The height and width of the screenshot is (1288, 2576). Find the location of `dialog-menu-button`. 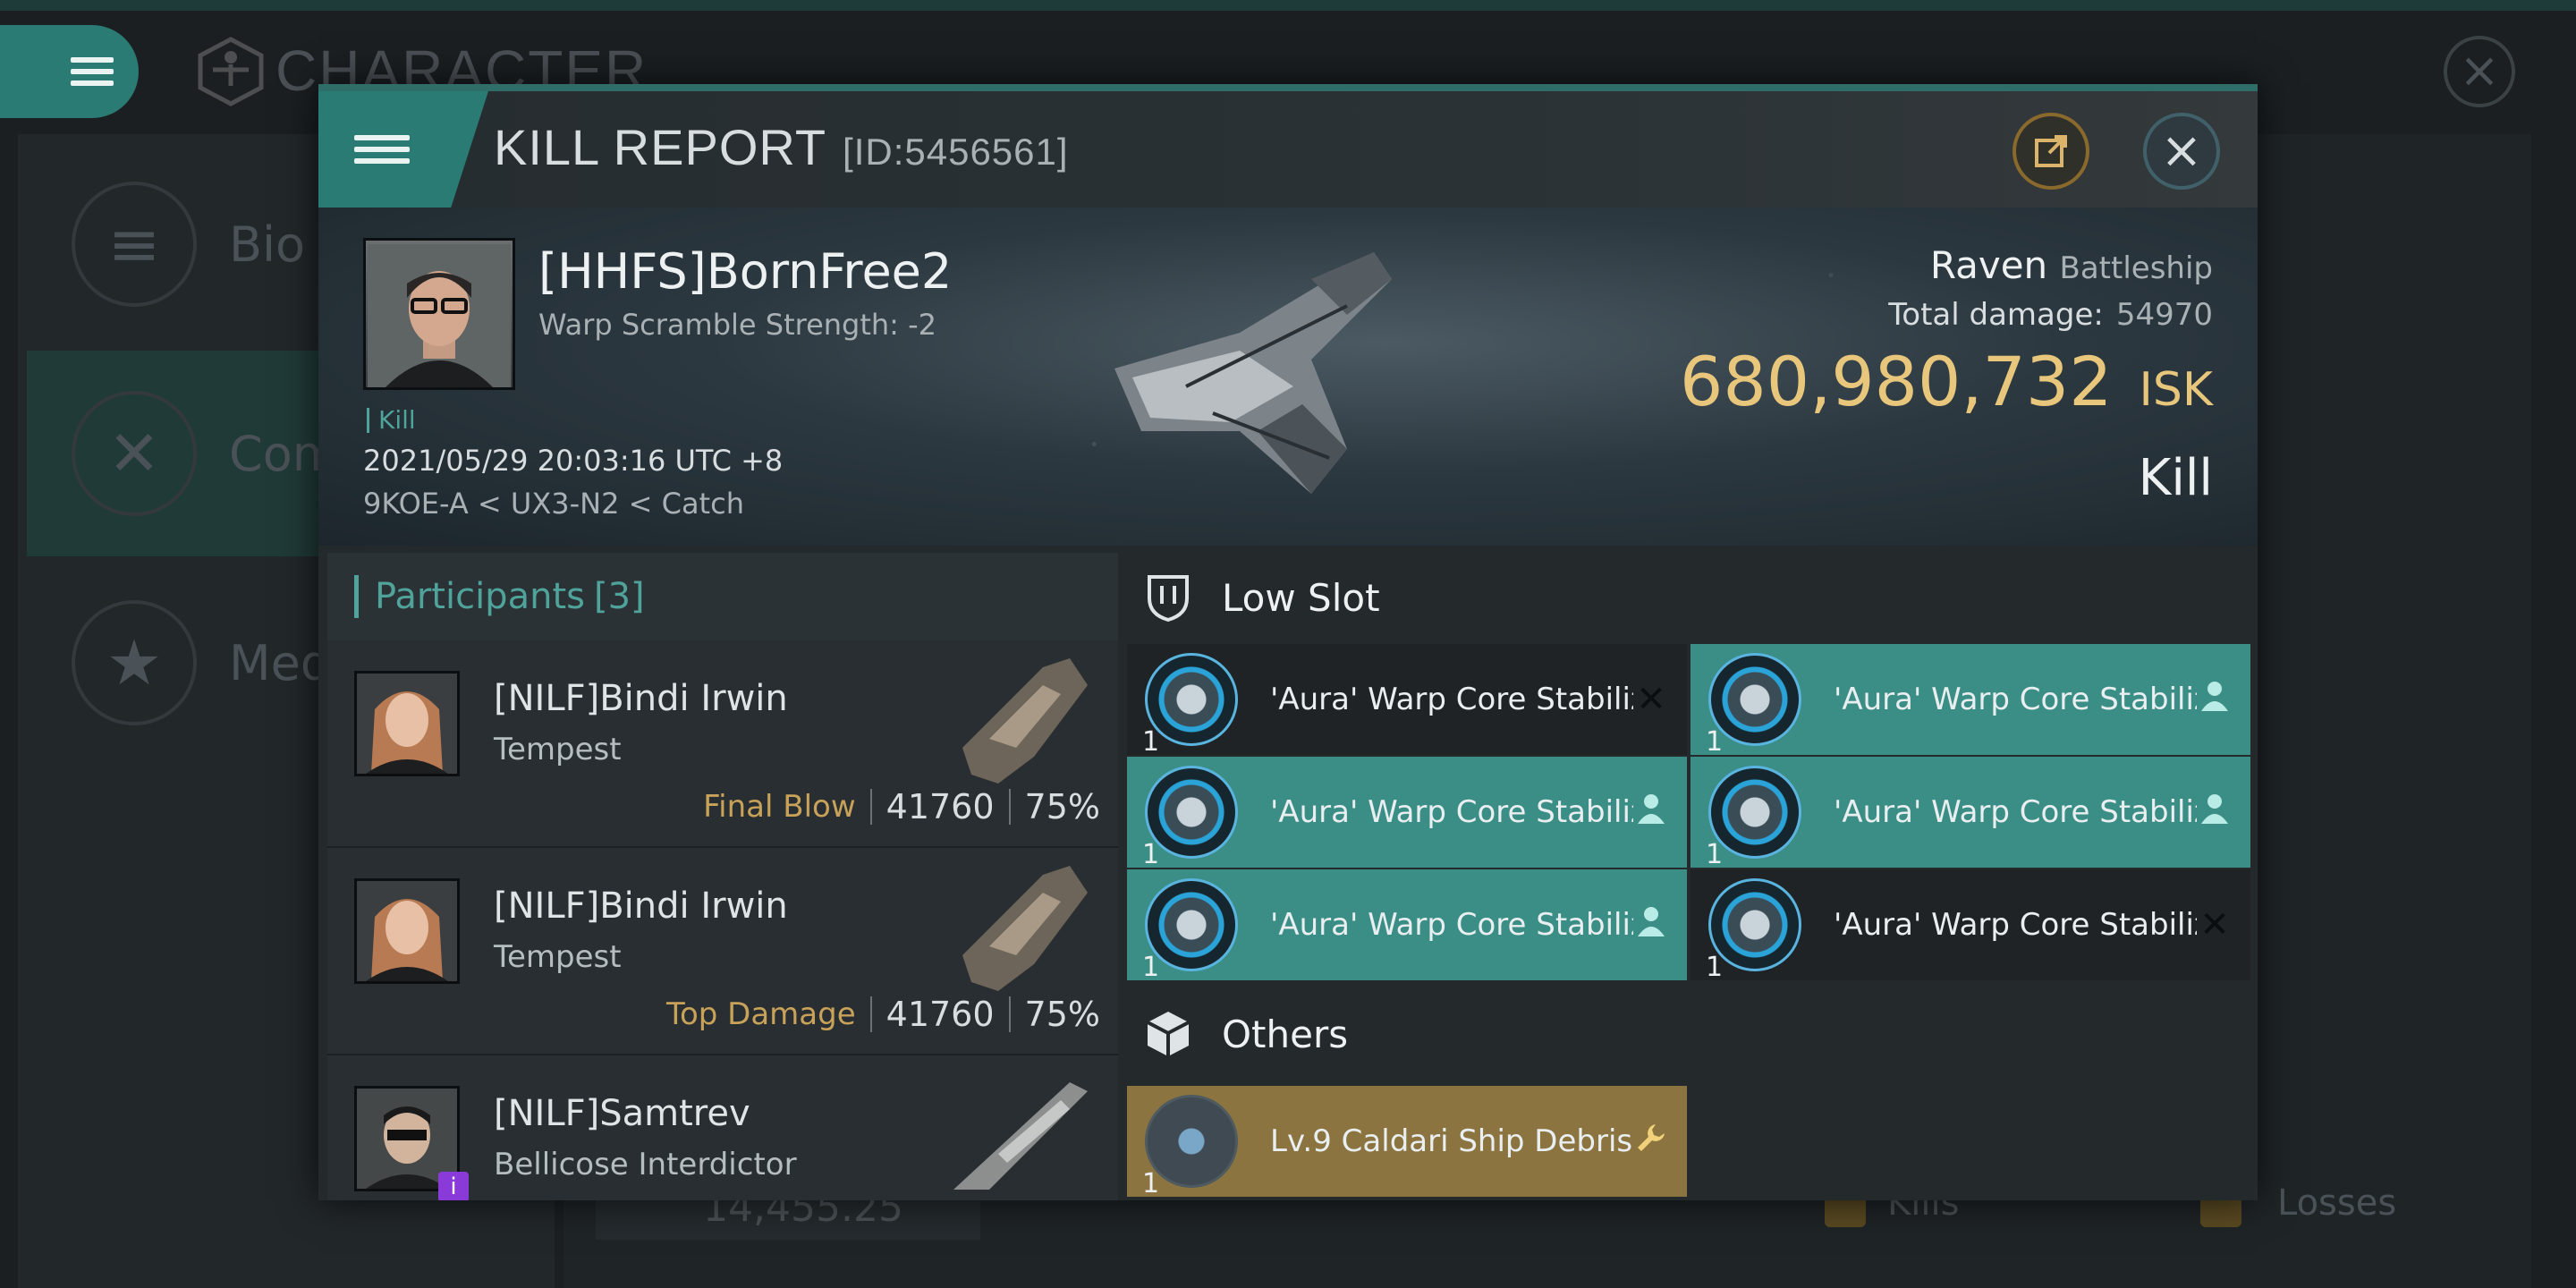

dialog-menu-button is located at coordinates (403, 149).